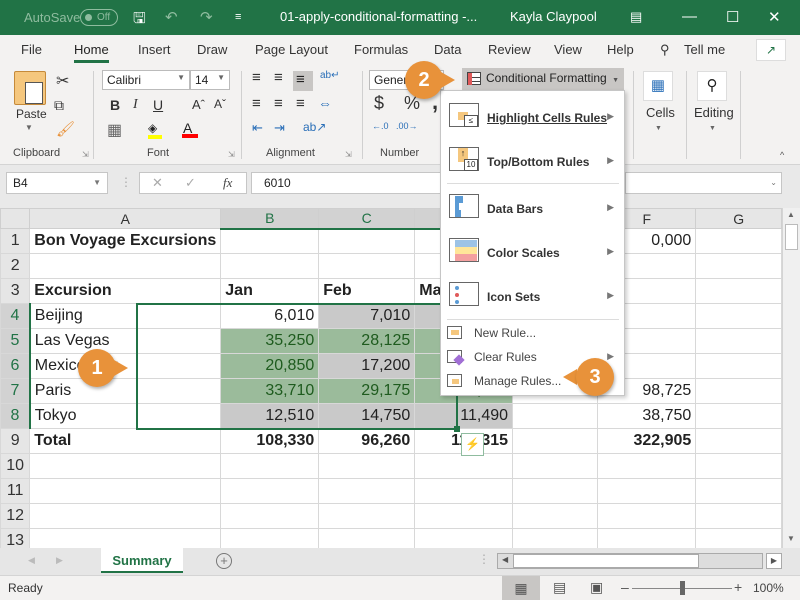 This screenshot has width=800, height=600. What do you see at coordinates (738, 218) in the screenshot?
I see `column-header-g: G` at bounding box center [738, 218].